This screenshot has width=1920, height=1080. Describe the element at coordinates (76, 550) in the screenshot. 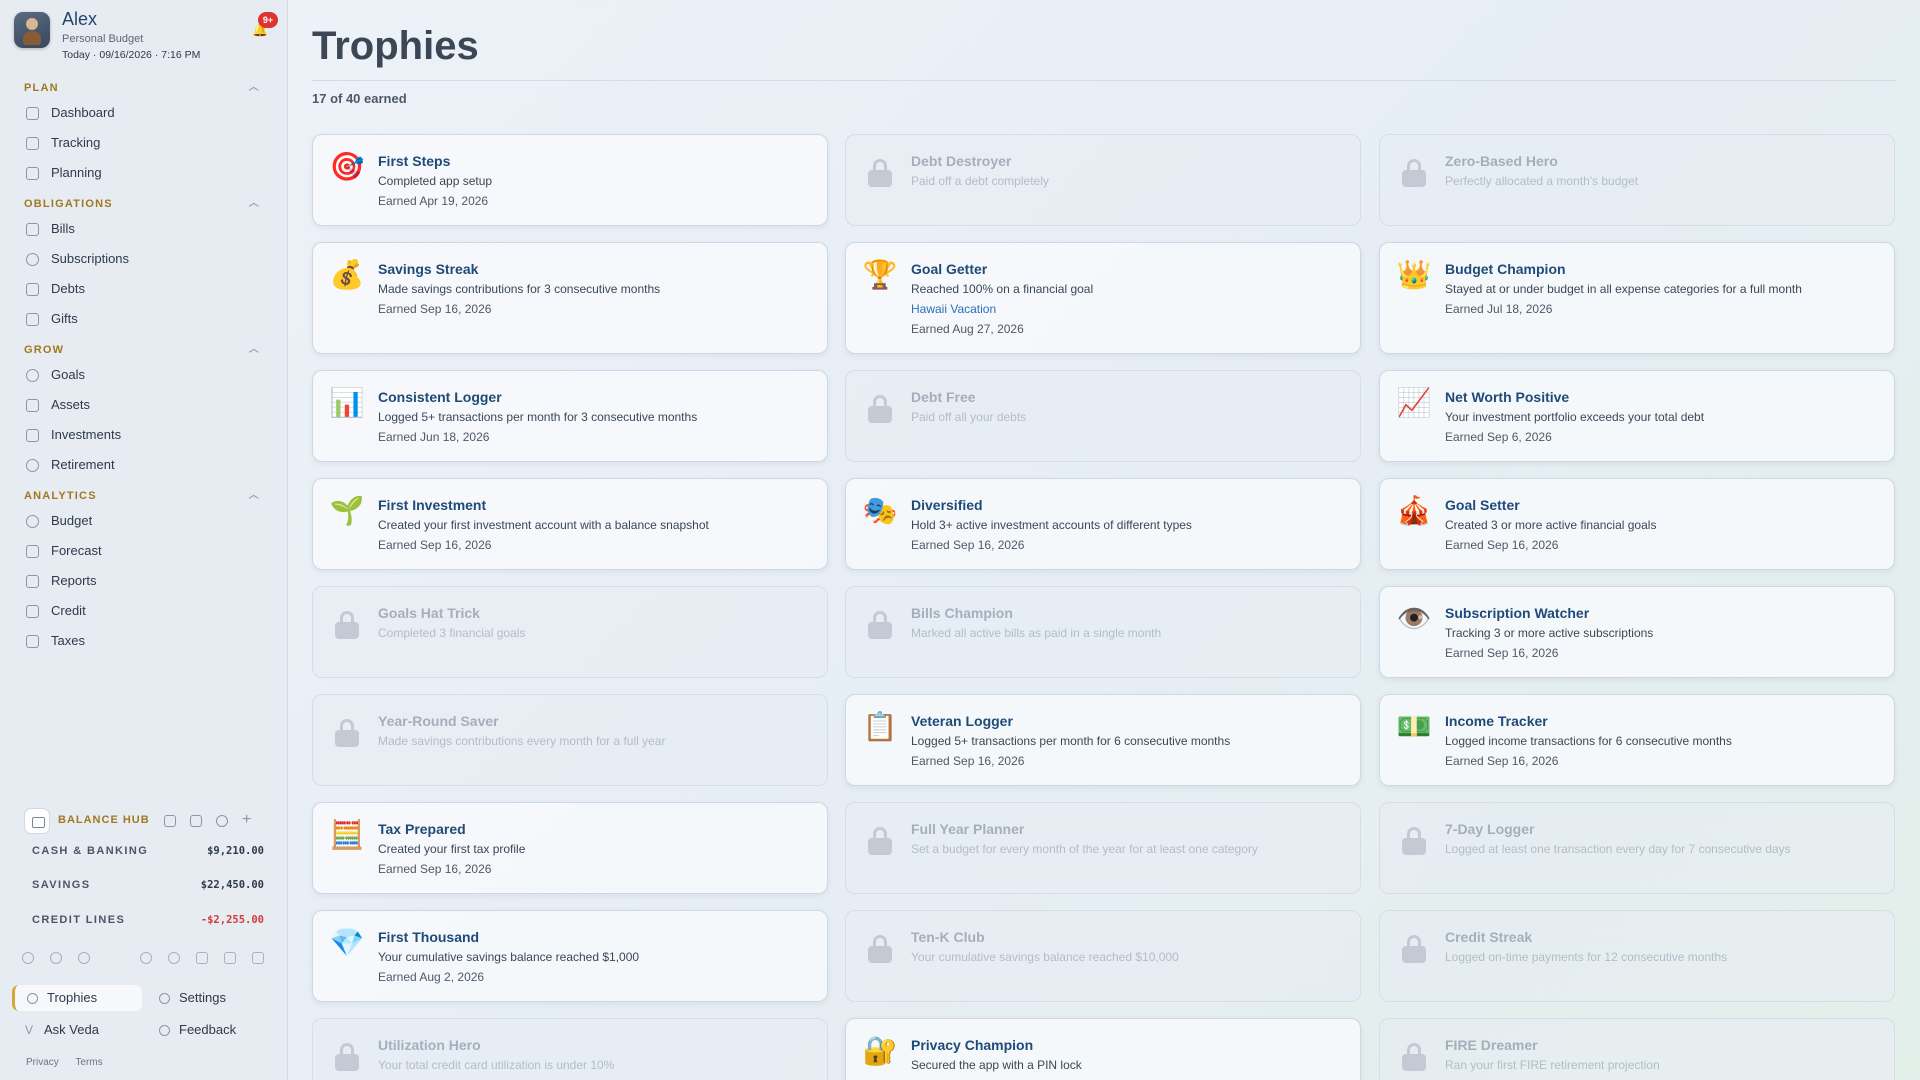

I see `sidebar-item-label: Forecast` at that location.